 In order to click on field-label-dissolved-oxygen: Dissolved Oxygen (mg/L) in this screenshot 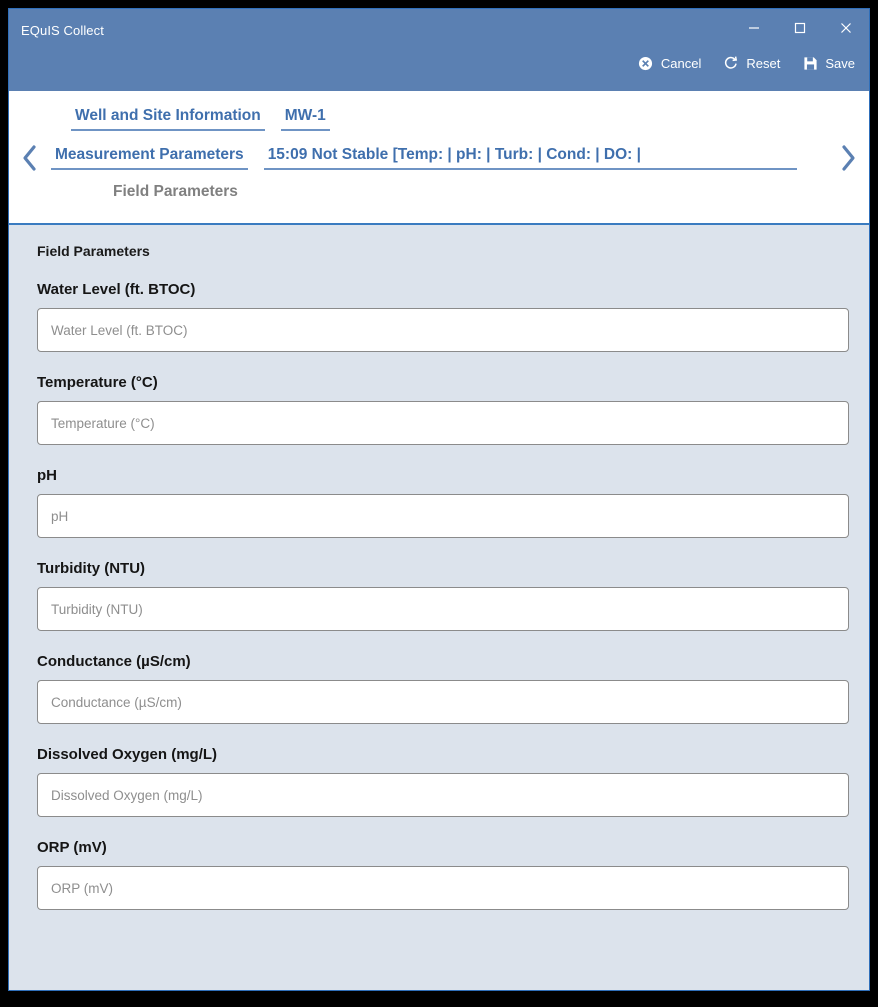, I will do `click(127, 754)`.